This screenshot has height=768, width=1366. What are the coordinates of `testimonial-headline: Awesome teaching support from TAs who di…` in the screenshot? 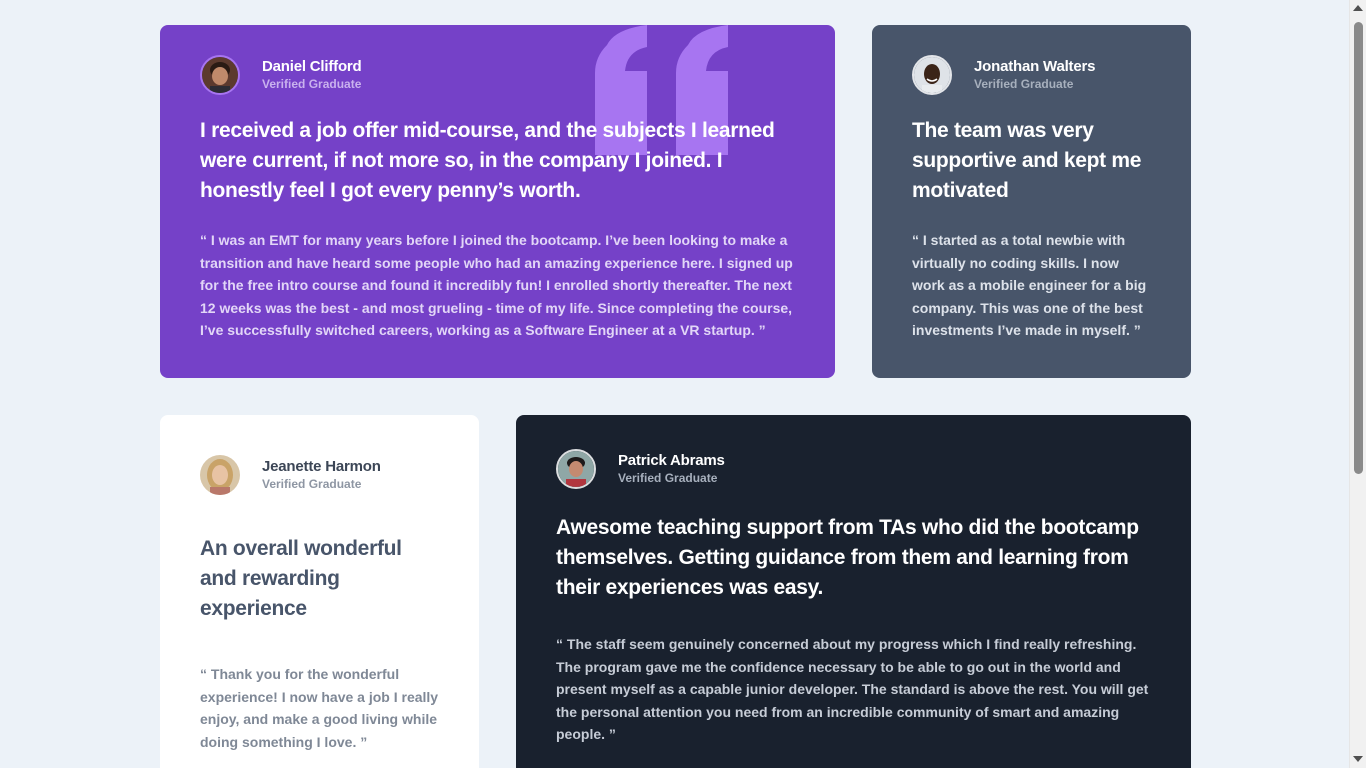 It's located at (847, 557).